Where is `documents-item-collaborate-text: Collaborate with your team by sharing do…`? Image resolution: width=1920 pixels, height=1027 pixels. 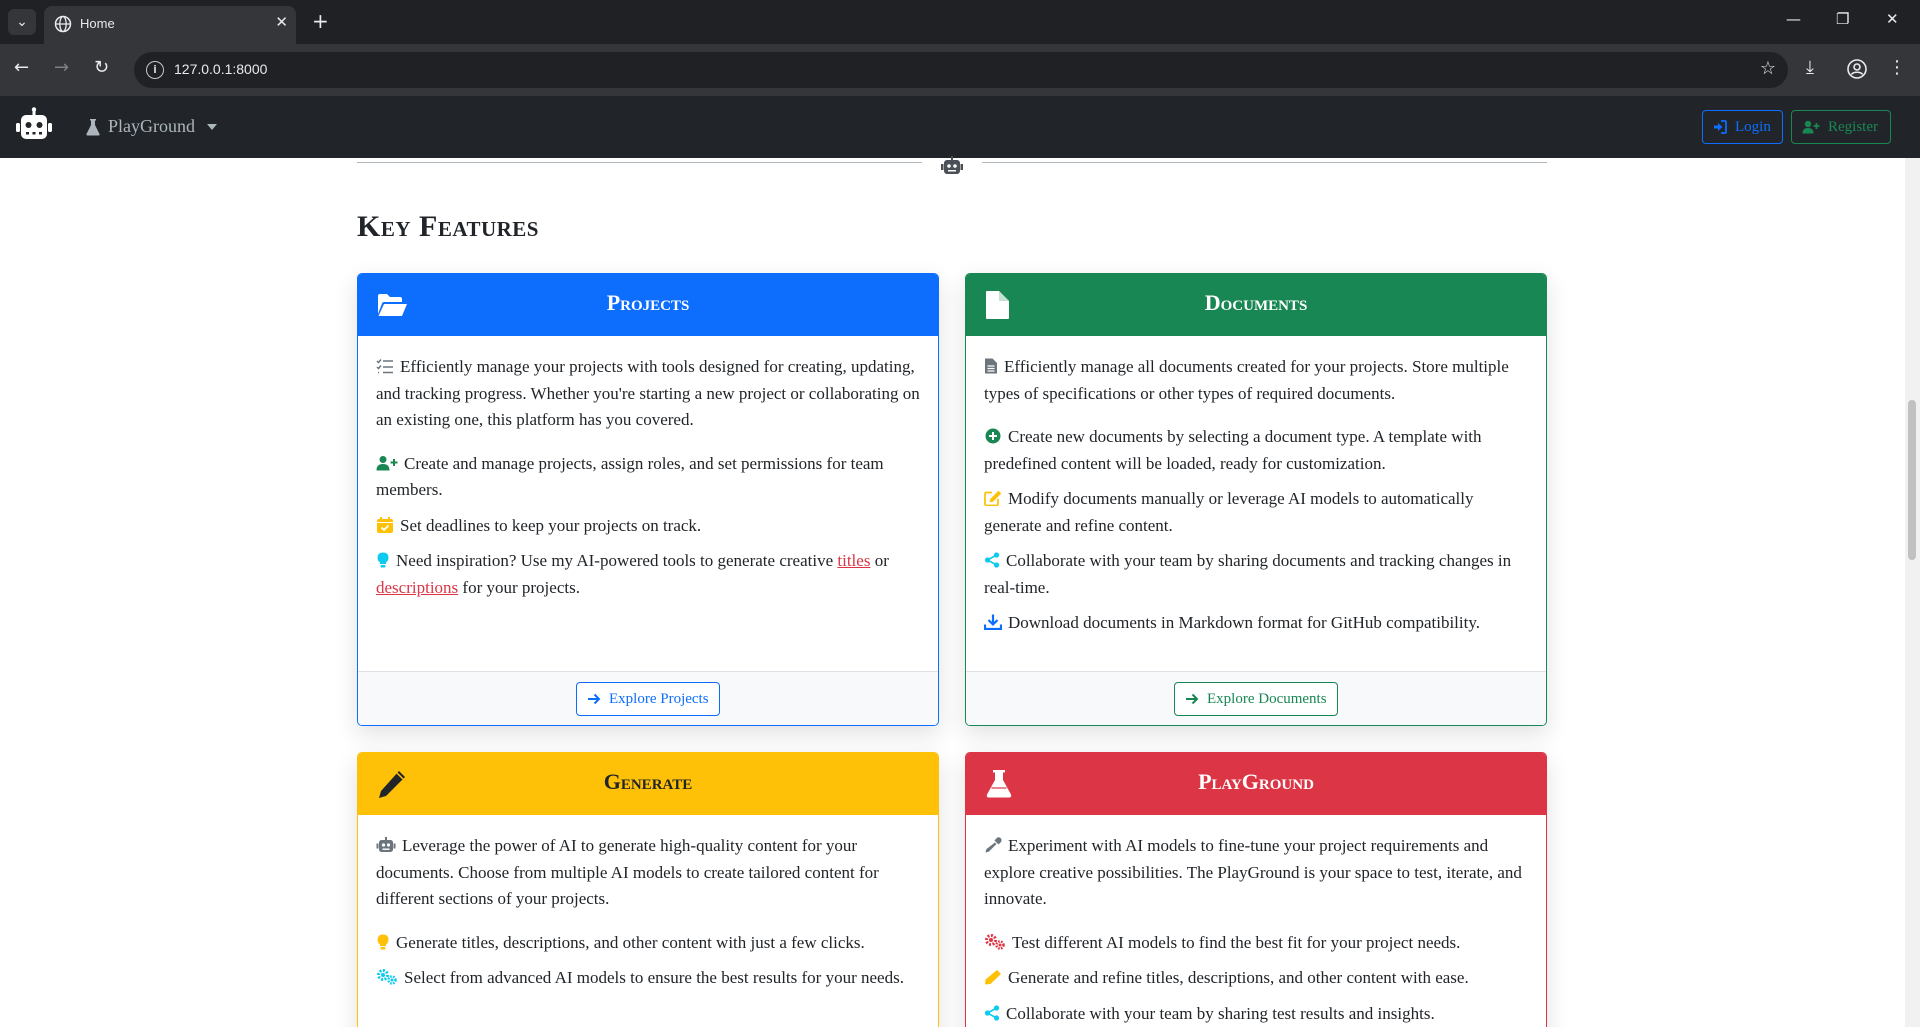 documents-item-collaborate-text: Collaborate with your team by sharing do… is located at coordinates (1248, 574).